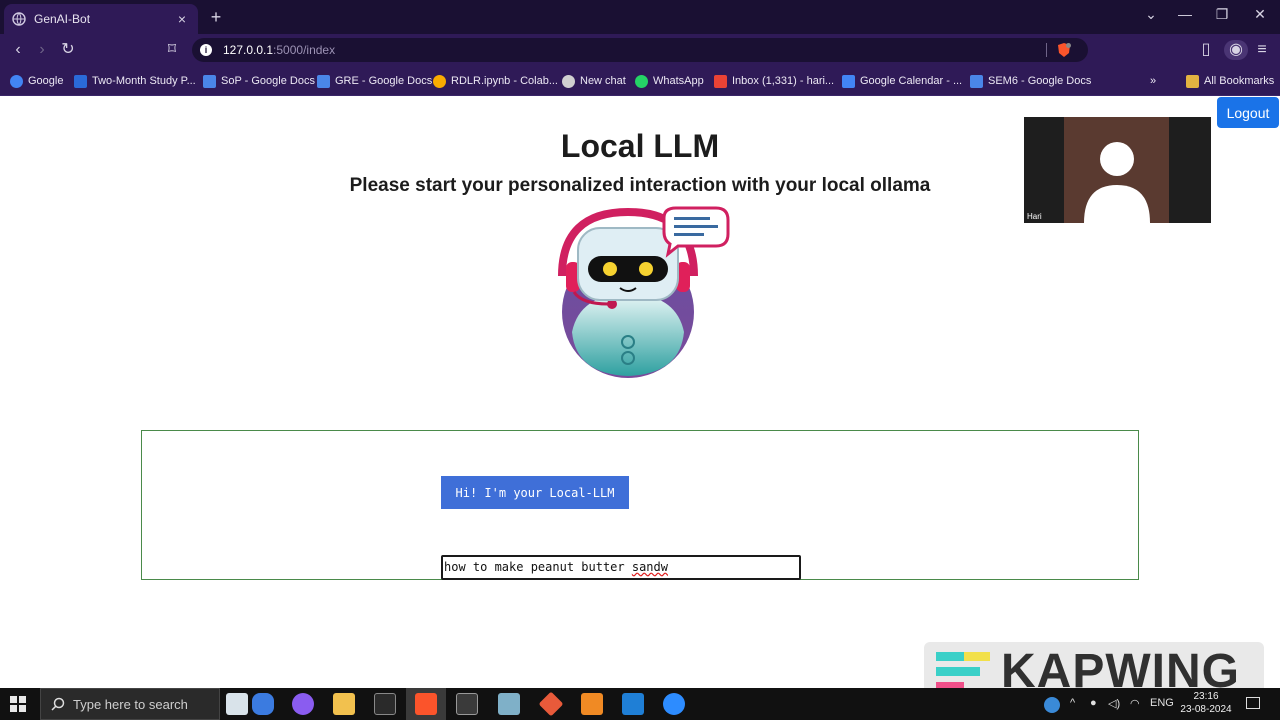 This screenshot has height=720, width=1280. I want to click on terminal-icon, so click(385, 704).